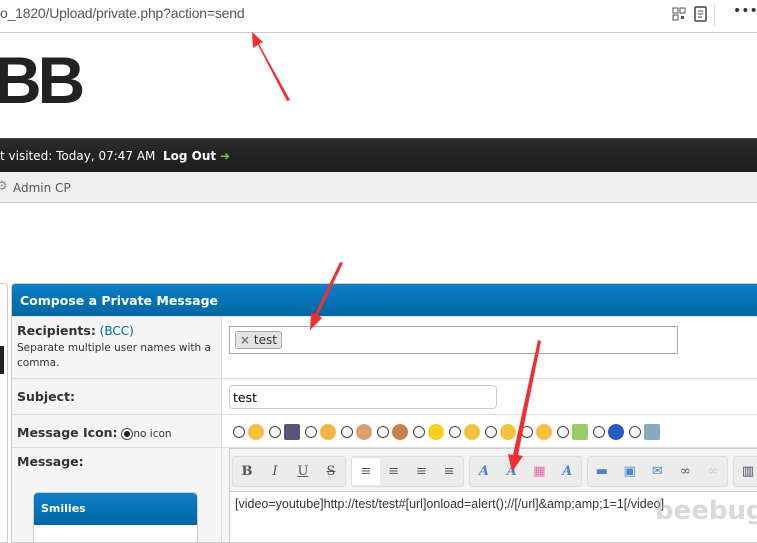 The width and height of the screenshot is (757, 543). I want to click on sad-icon, so click(544, 432).